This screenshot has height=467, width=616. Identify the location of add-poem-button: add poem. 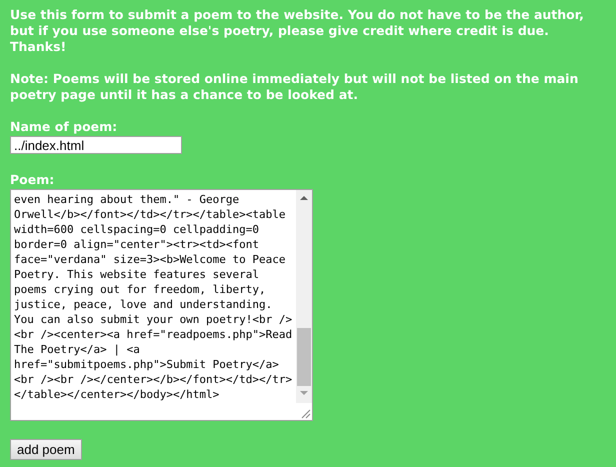
(46, 449).